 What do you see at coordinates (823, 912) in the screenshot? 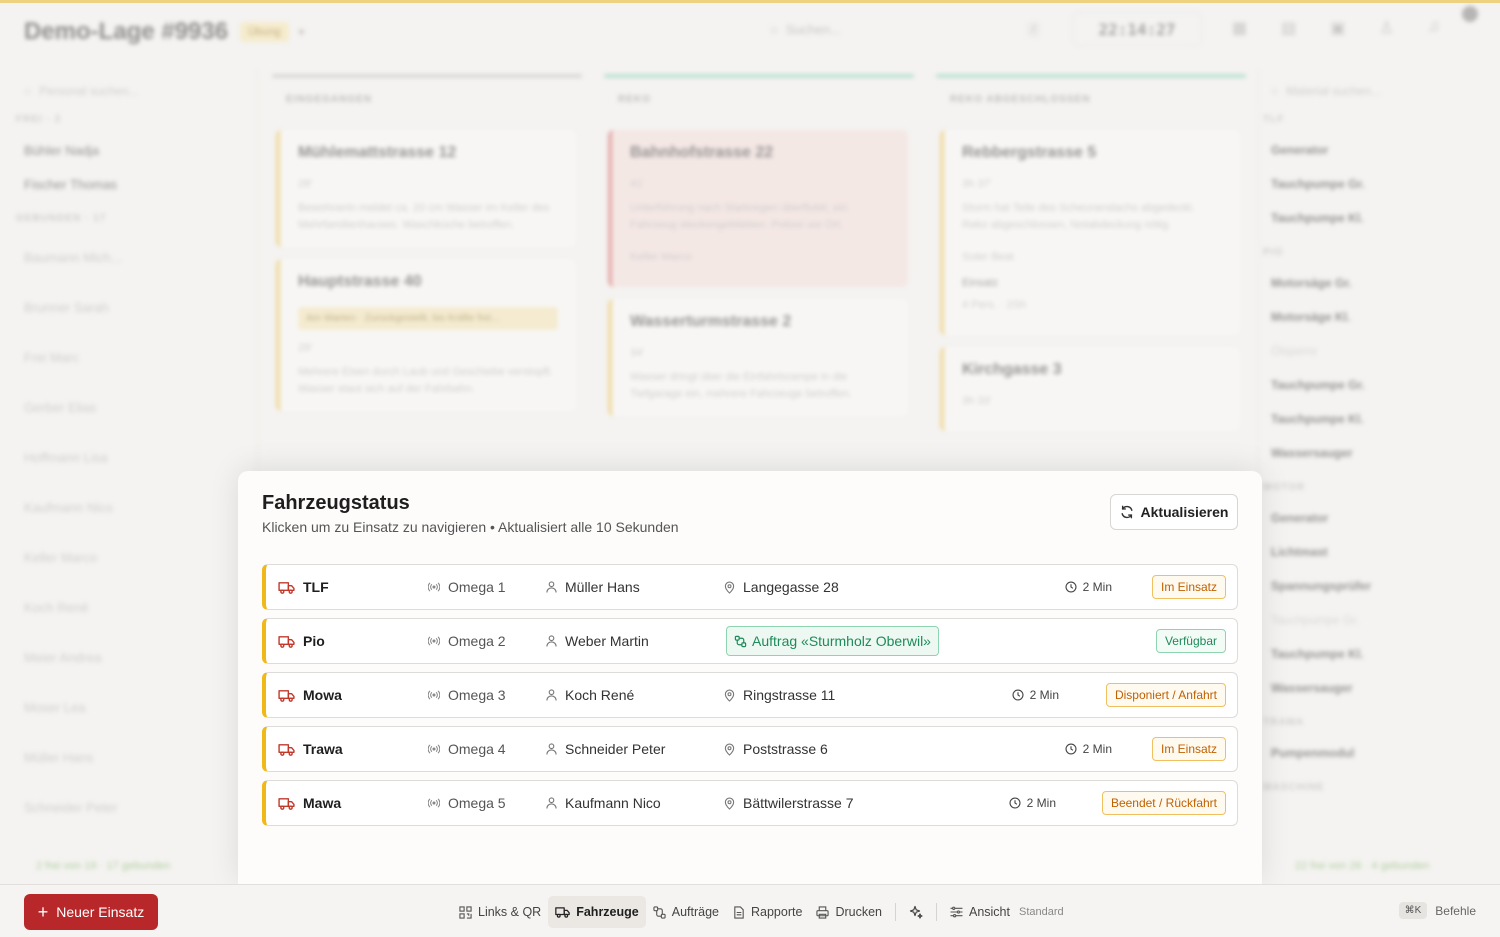
I see `printer-icon` at bounding box center [823, 912].